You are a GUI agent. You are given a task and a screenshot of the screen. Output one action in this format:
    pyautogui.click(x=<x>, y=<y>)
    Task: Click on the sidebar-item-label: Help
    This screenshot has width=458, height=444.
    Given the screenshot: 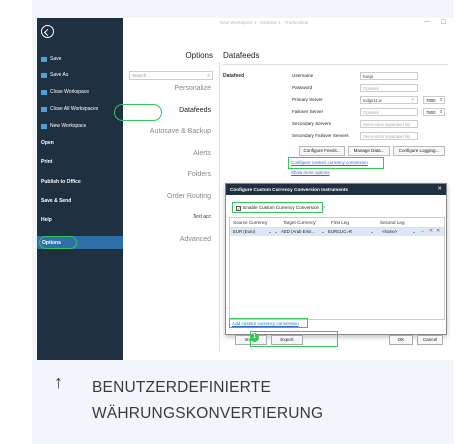 What is the action you would take?
    pyautogui.click(x=46, y=220)
    